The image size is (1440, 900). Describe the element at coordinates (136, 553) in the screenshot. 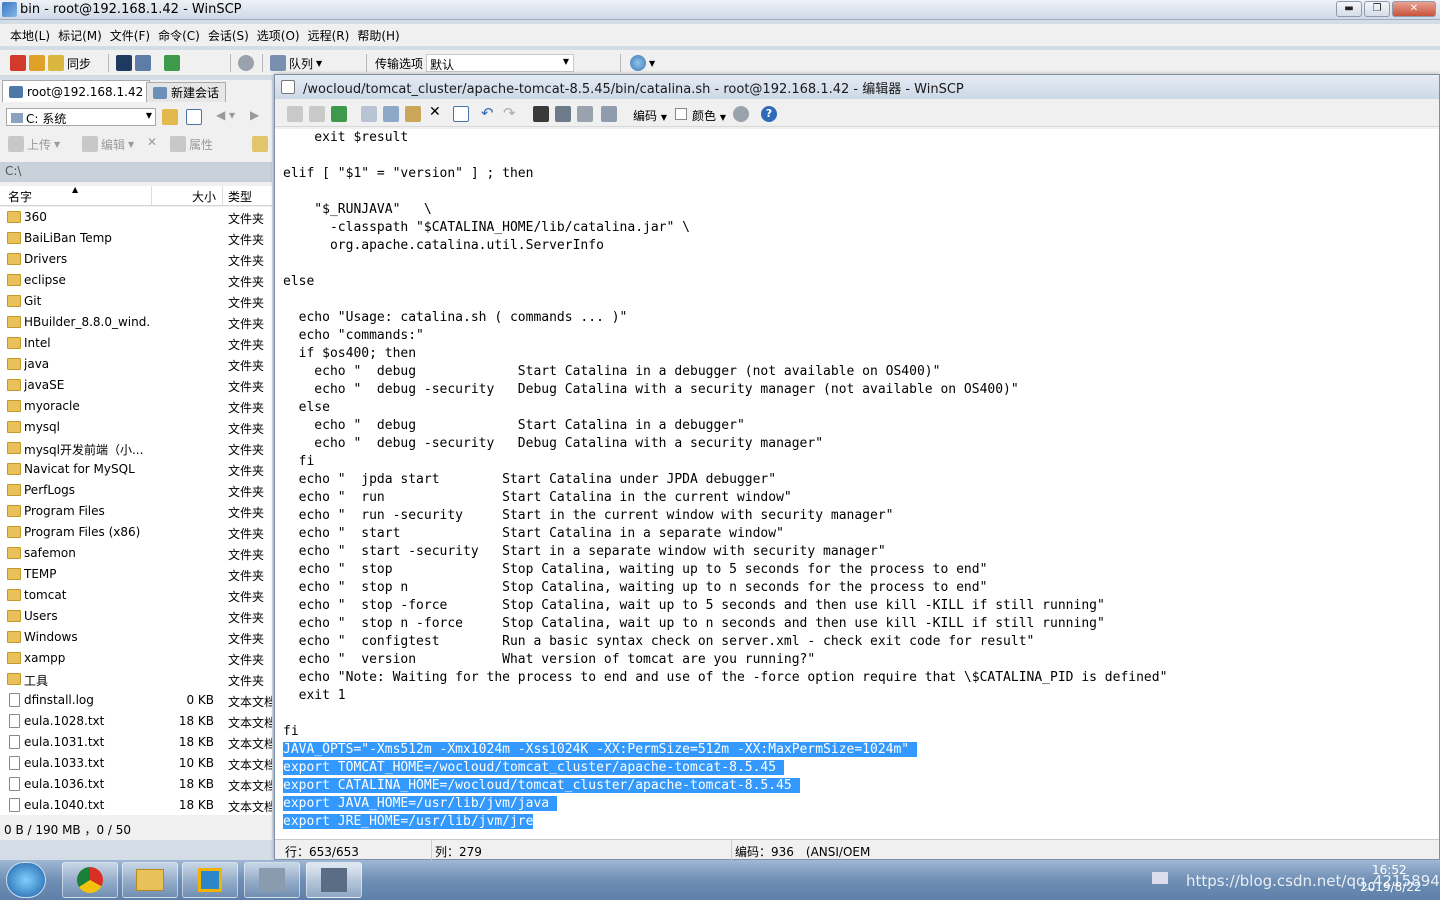

I see `file-row: safemon 文件夹` at that location.